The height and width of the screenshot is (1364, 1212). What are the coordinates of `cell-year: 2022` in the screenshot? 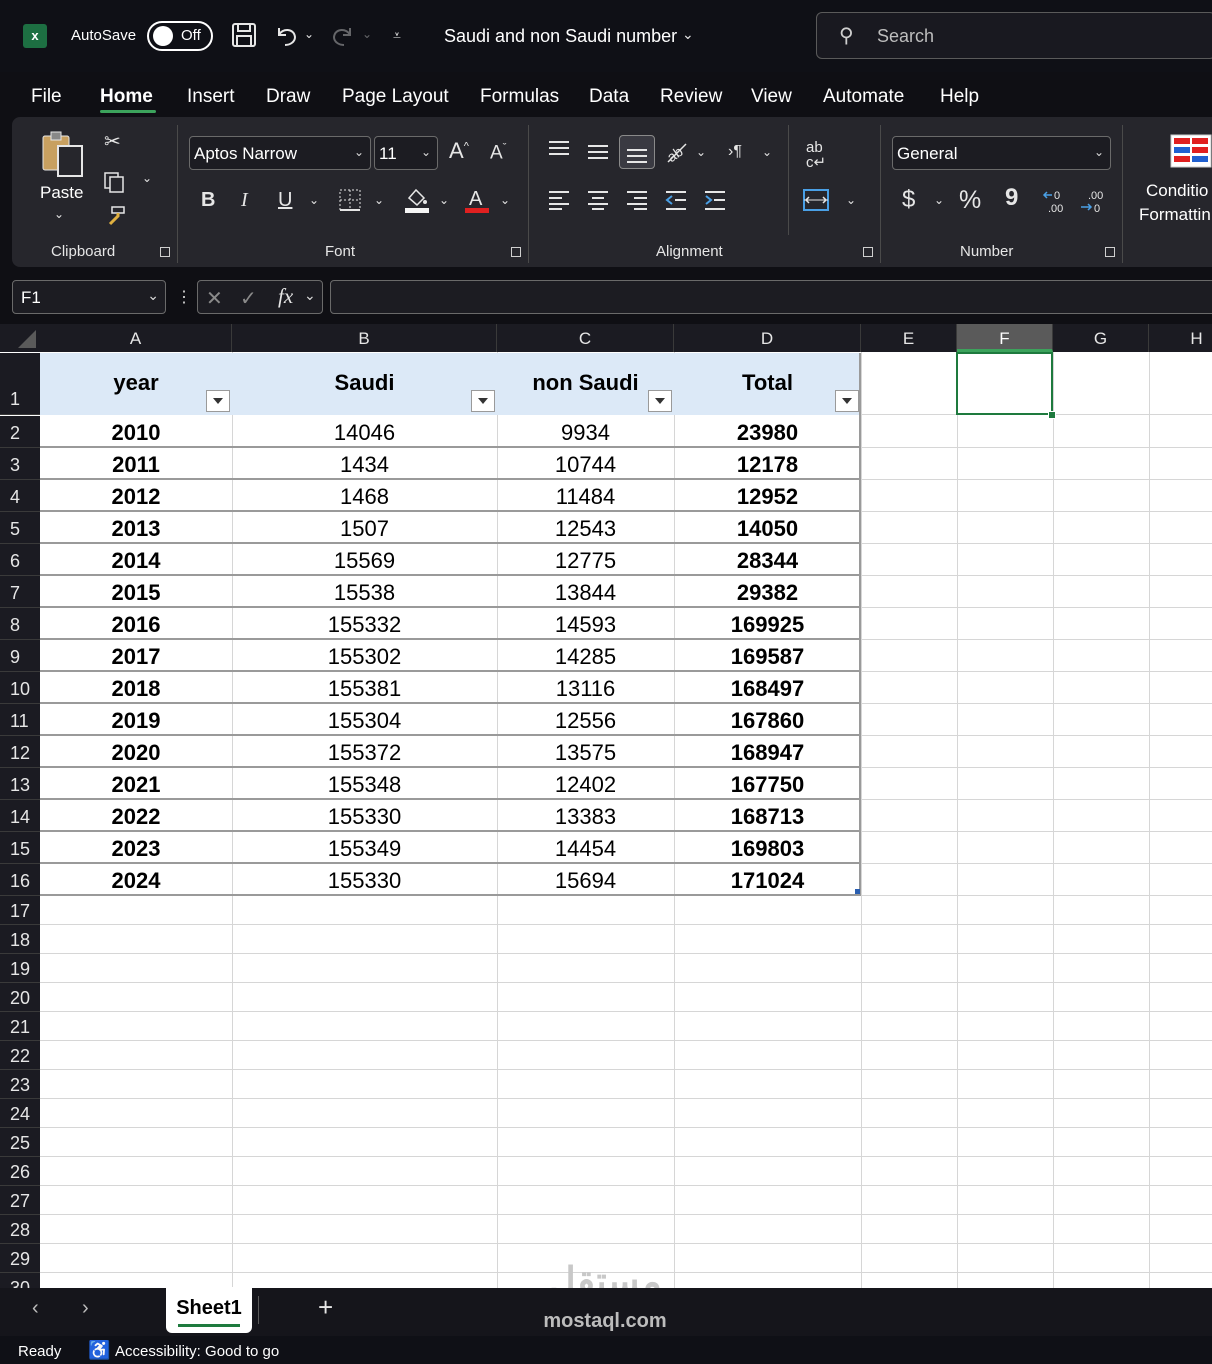 It's located at (136, 817).